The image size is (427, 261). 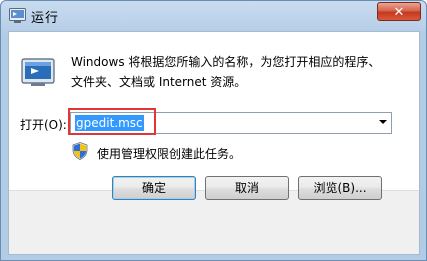 I want to click on description-line-2: 文件夹、文档或 Internet 资源。, so click(x=159, y=82).